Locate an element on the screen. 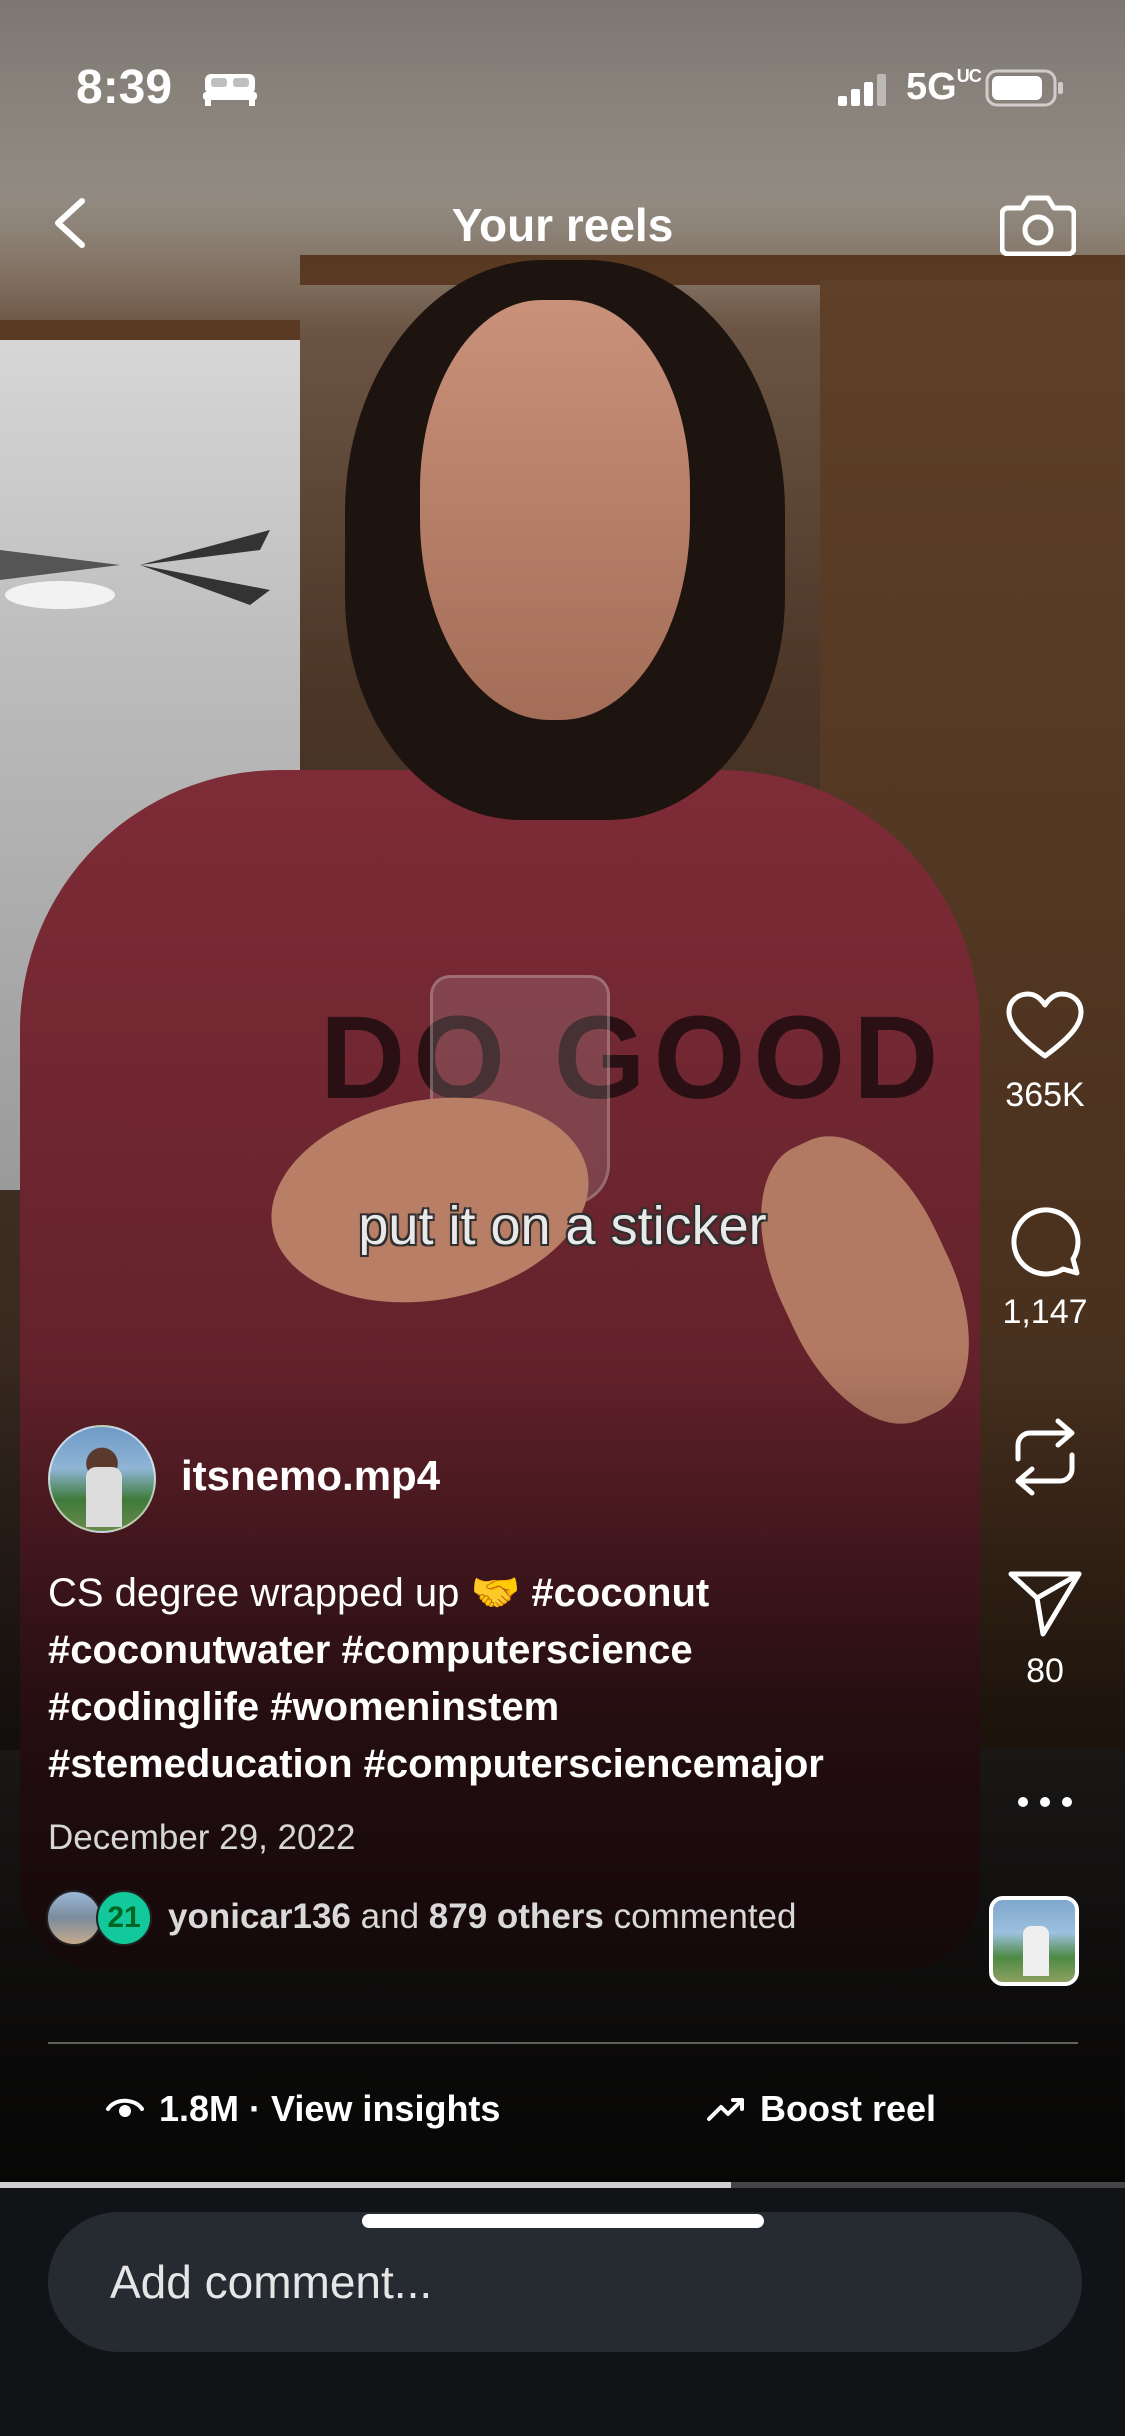 The height and width of the screenshot is (2436, 1125). comment-count: 1,147 is located at coordinates (1045, 1312).